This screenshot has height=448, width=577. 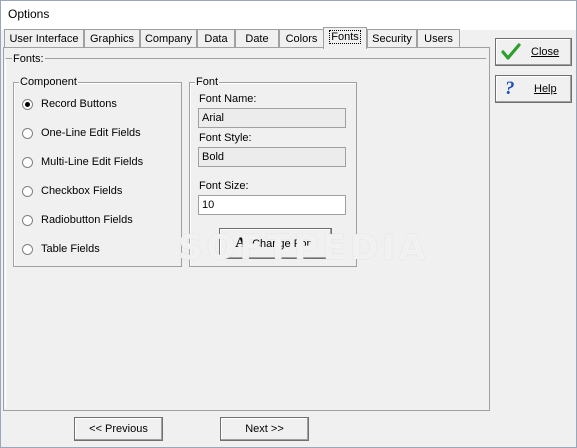 What do you see at coordinates (112, 38) in the screenshot?
I see `tab-graphics: Graphics` at bounding box center [112, 38].